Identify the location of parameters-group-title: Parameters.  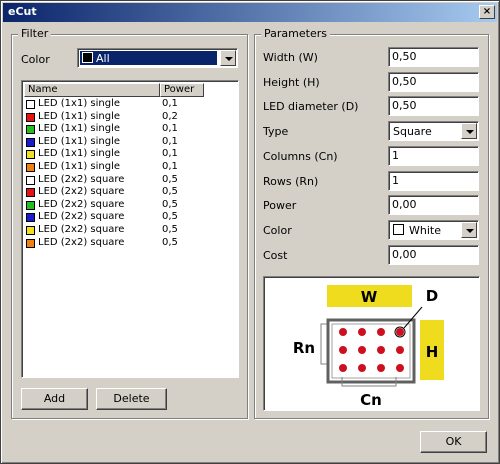
(295, 33).